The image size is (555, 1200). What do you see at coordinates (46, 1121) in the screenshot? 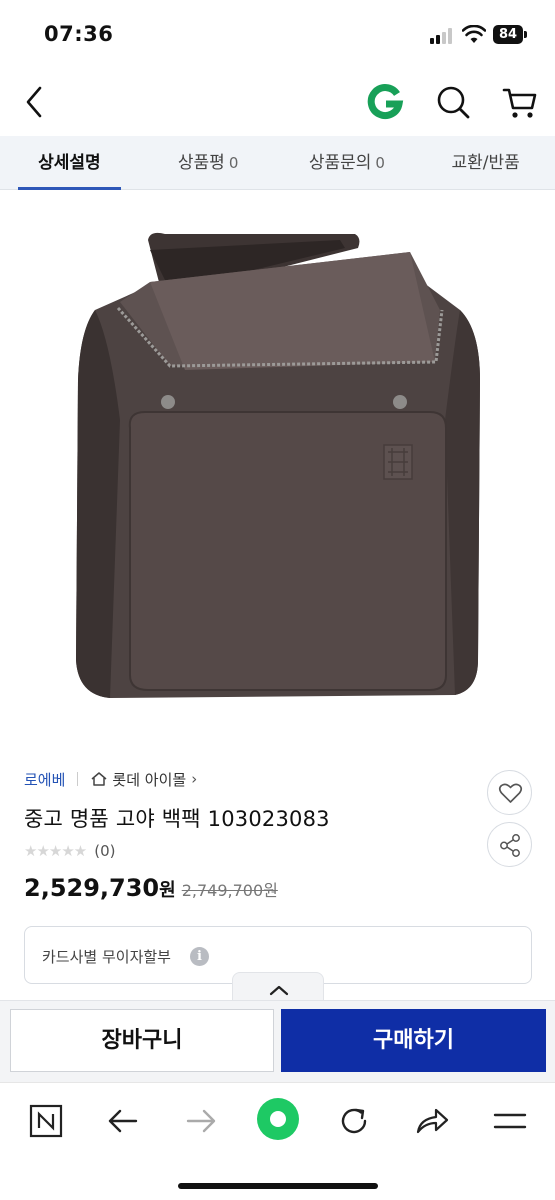
I see `naver-n-icon` at bounding box center [46, 1121].